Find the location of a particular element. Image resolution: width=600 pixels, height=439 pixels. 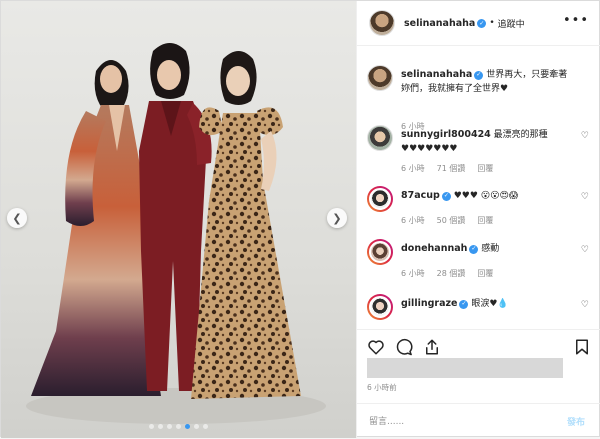

more-horizontal-icon: ••• is located at coordinates (575, 20).